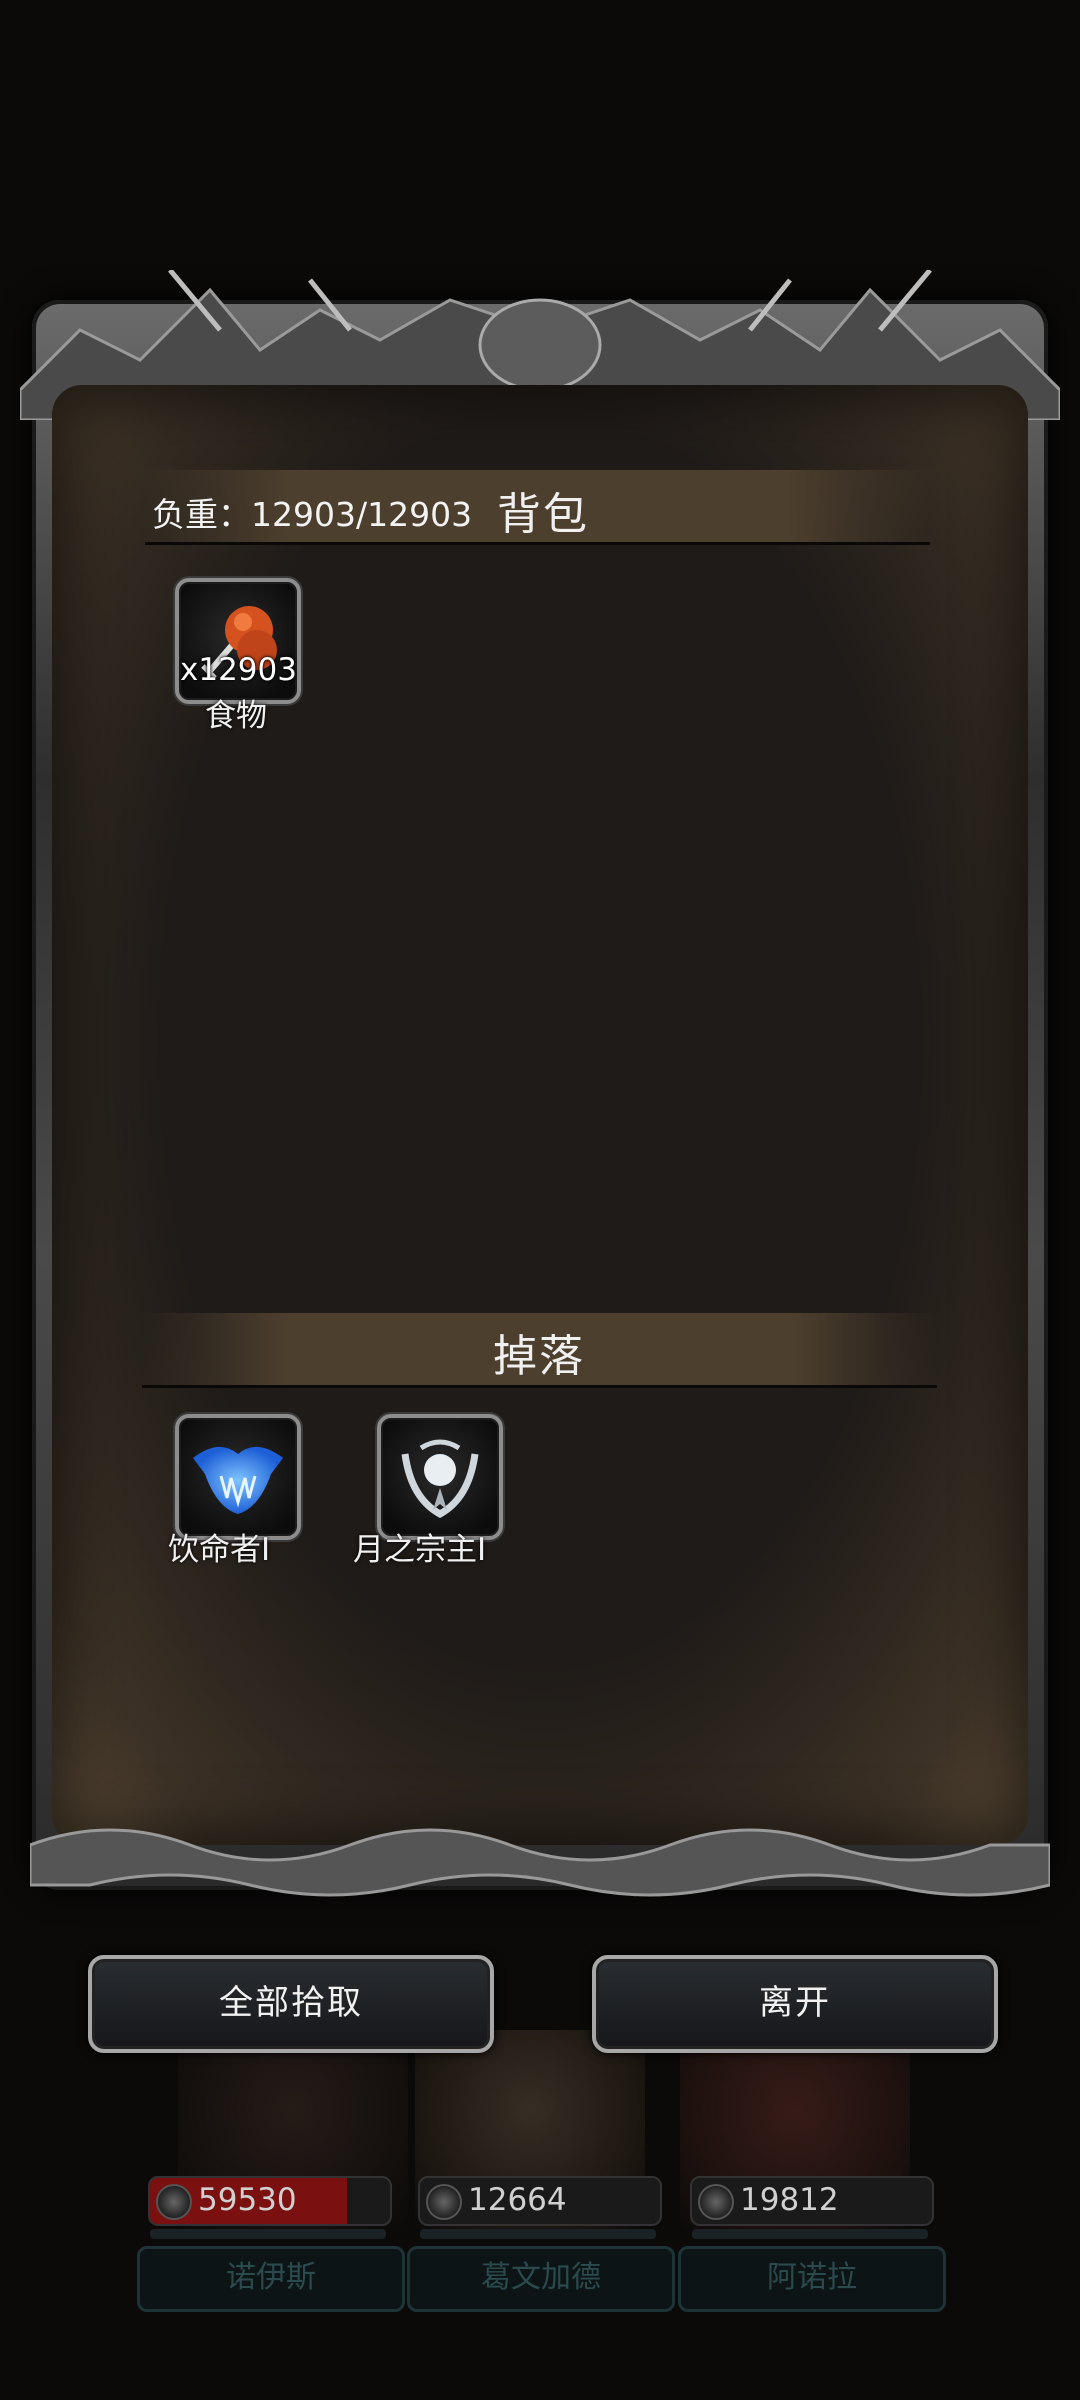 This screenshot has height=2400, width=1080. Describe the element at coordinates (291, 2004) in the screenshot. I see `pickup-all-button: 全部拾取` at that location.